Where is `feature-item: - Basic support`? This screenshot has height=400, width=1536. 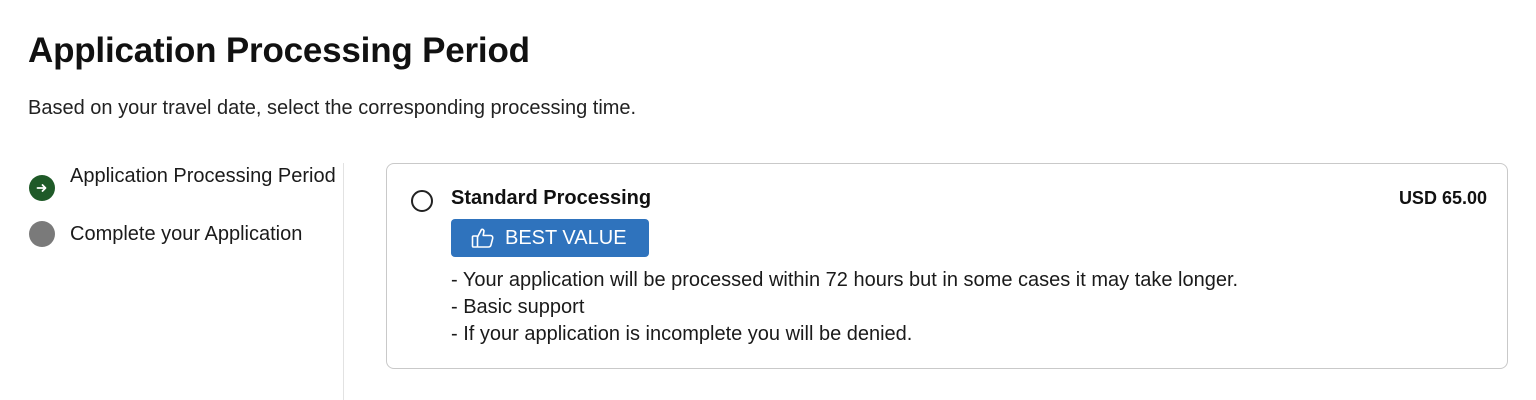
feature-item: - Basic support is located at coordinates (518, 307).